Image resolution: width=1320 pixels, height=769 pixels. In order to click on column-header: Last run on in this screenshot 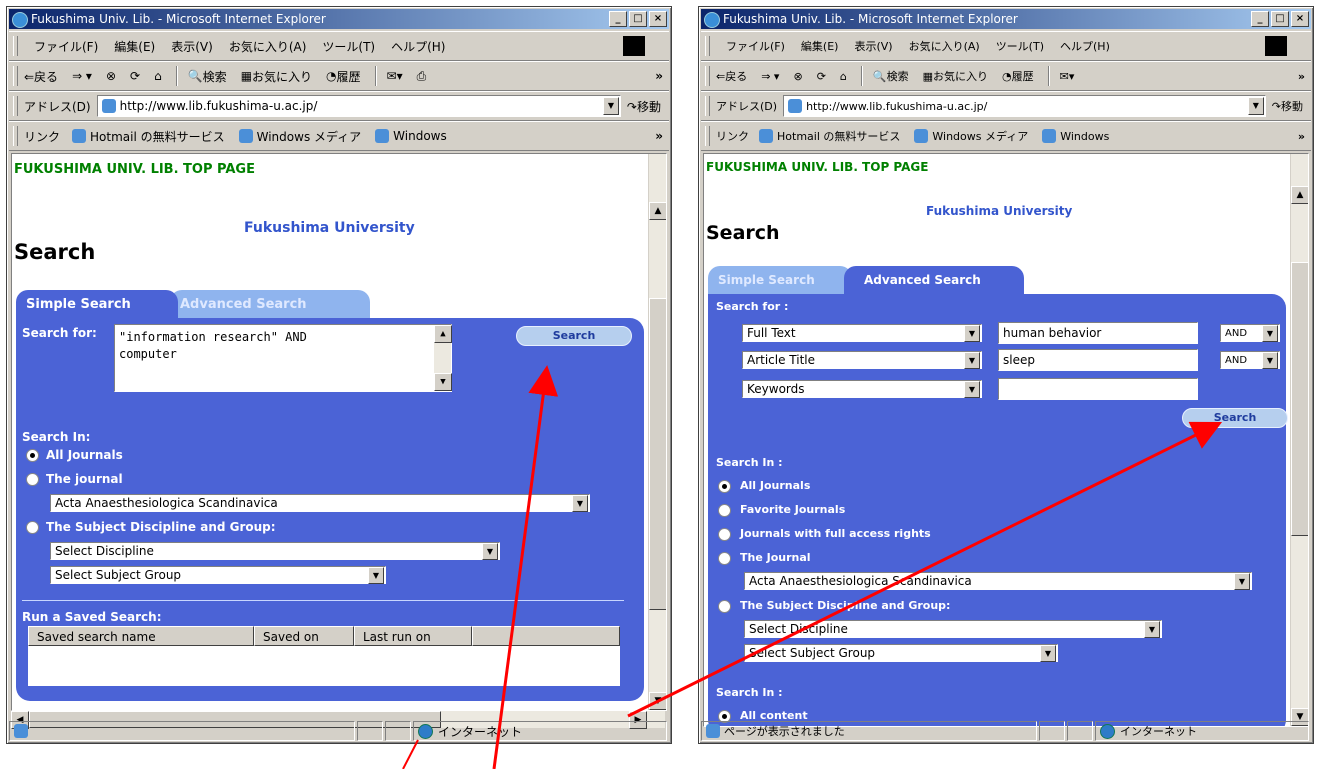, I will do `click(413, 636)`.